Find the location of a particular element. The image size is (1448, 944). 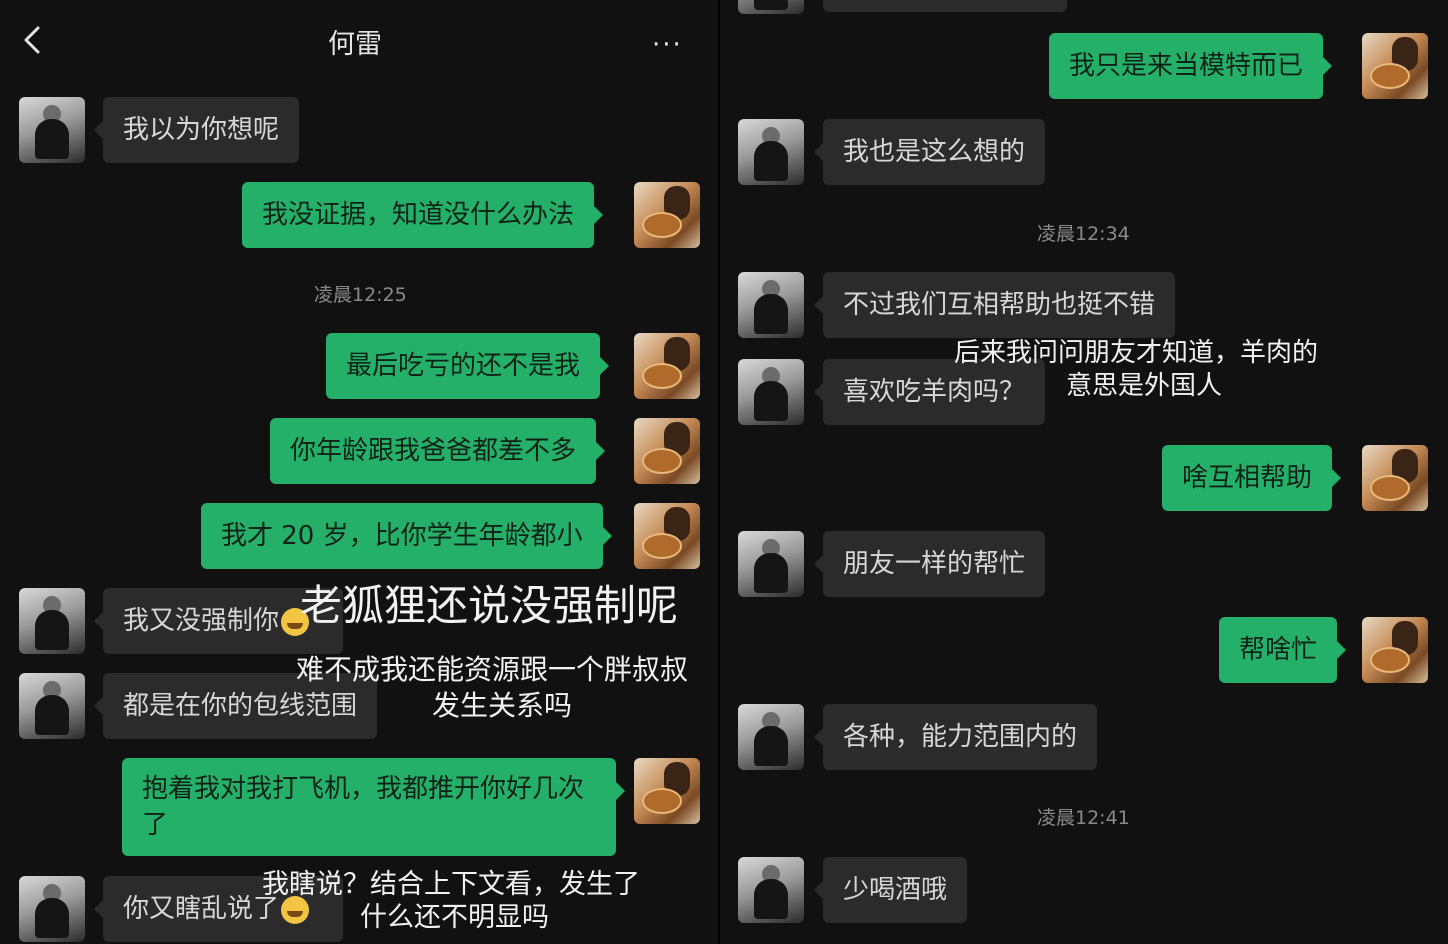

annotation-caption: 后来我问问朋友才知道，羊肉的 is located at coordinates (1136, 353).